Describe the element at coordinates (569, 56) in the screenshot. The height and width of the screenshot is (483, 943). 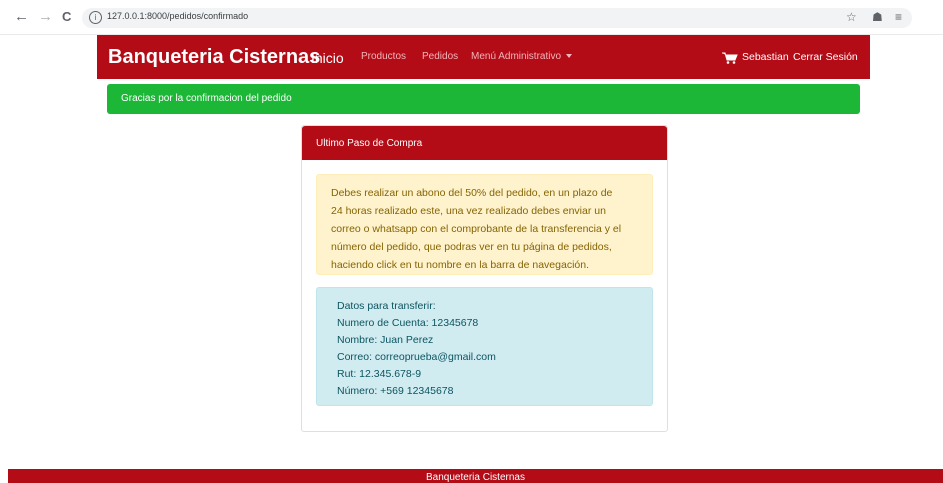
I see `chevron-down-icon` at that location.